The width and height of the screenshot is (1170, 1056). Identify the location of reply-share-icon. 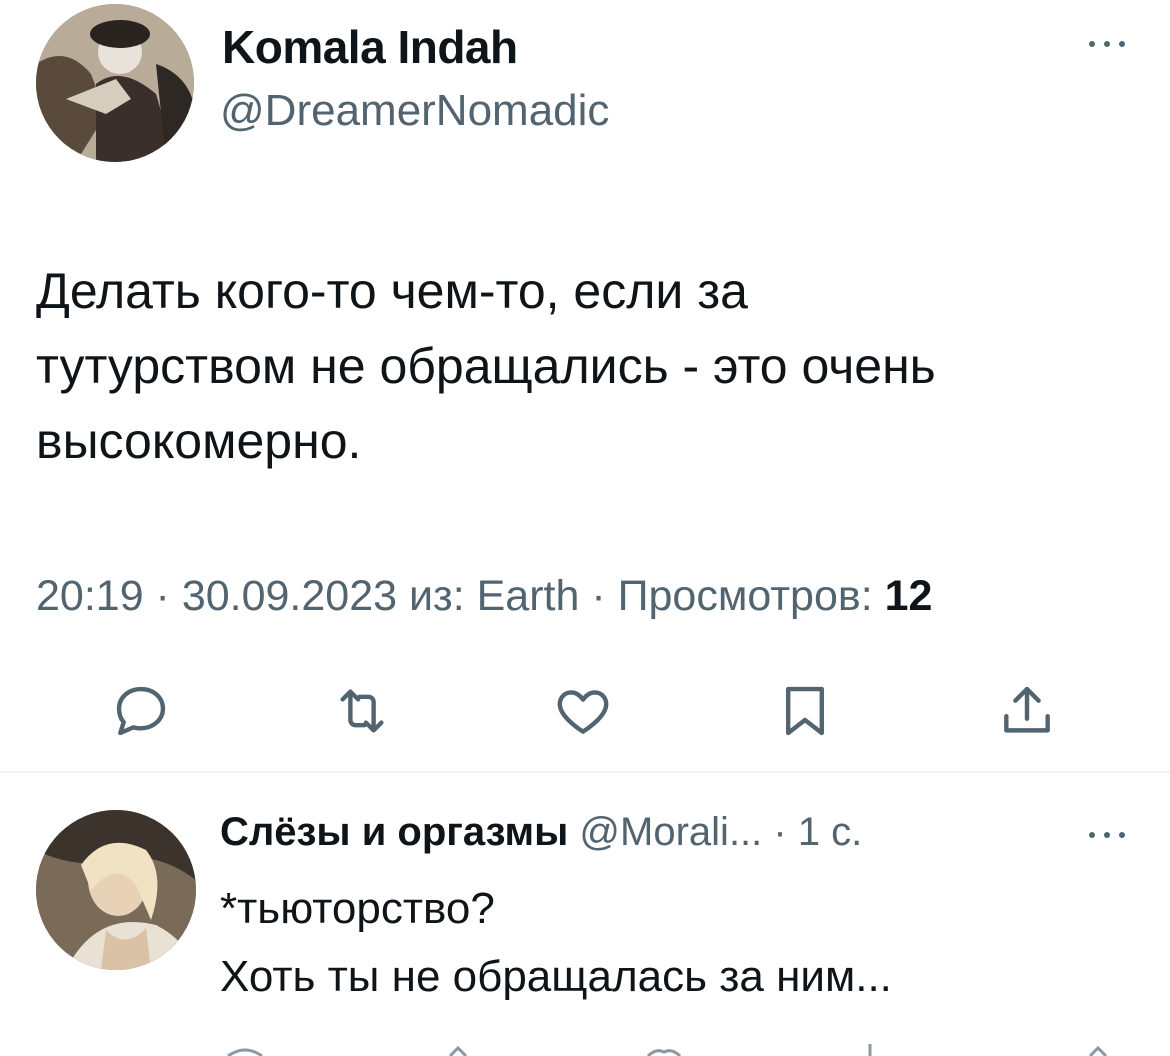
(1098, 1050).